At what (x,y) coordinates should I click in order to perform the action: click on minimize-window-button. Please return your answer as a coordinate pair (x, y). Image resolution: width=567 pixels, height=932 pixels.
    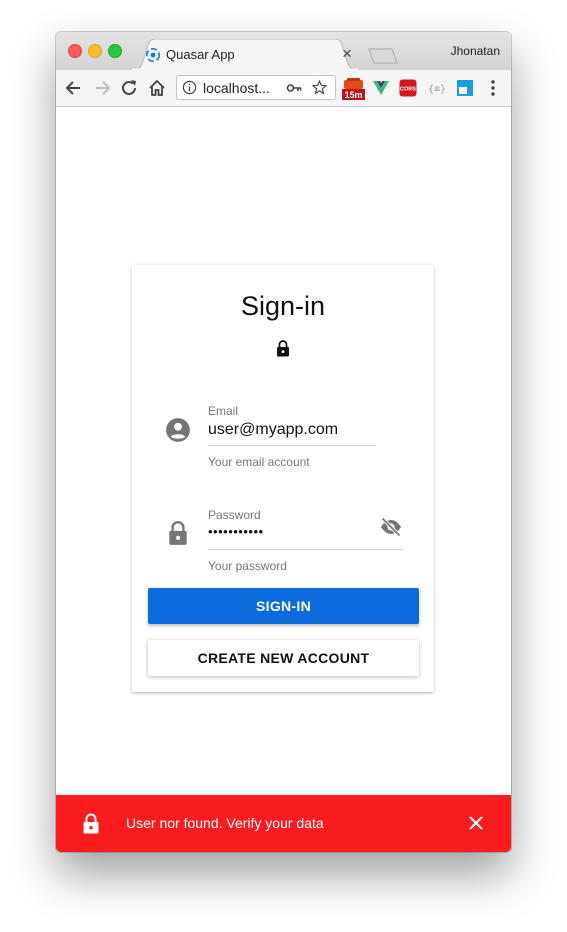
    Looking at the image, I should click on (95, 51).